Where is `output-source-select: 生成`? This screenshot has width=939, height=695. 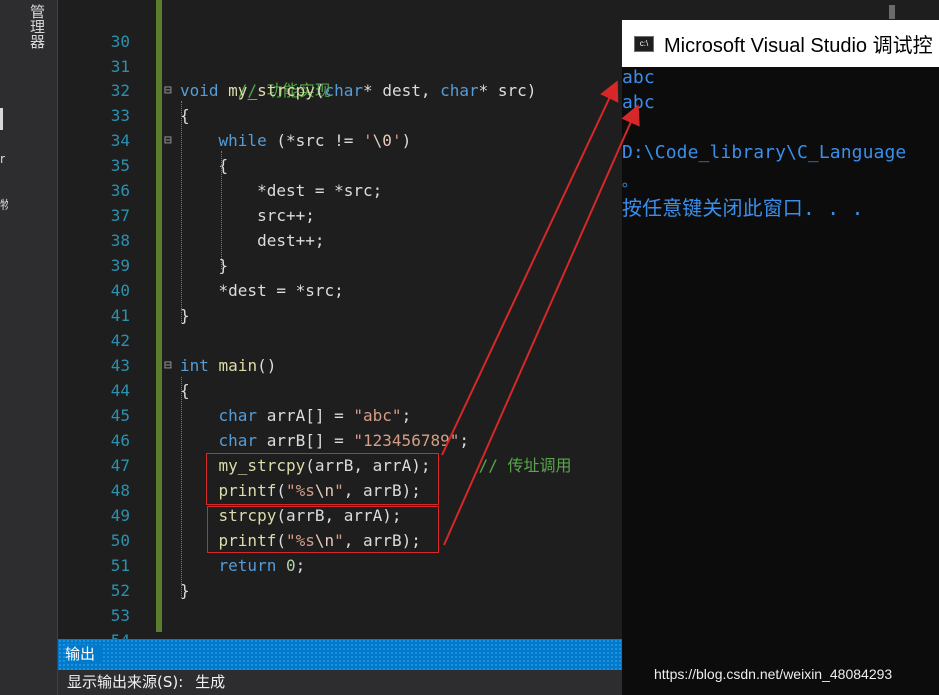 output-source-select: 生成 is located at coordinates (210, 682).